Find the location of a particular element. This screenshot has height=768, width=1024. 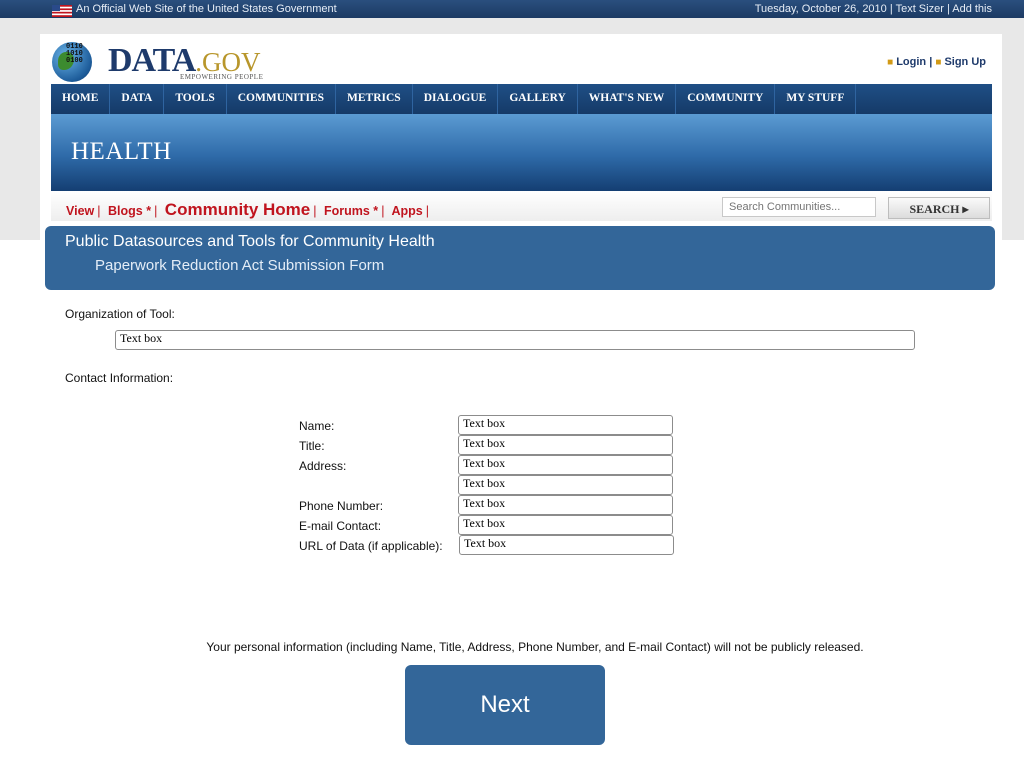

community-title: HEALTH is located at coordinates (121, 151).